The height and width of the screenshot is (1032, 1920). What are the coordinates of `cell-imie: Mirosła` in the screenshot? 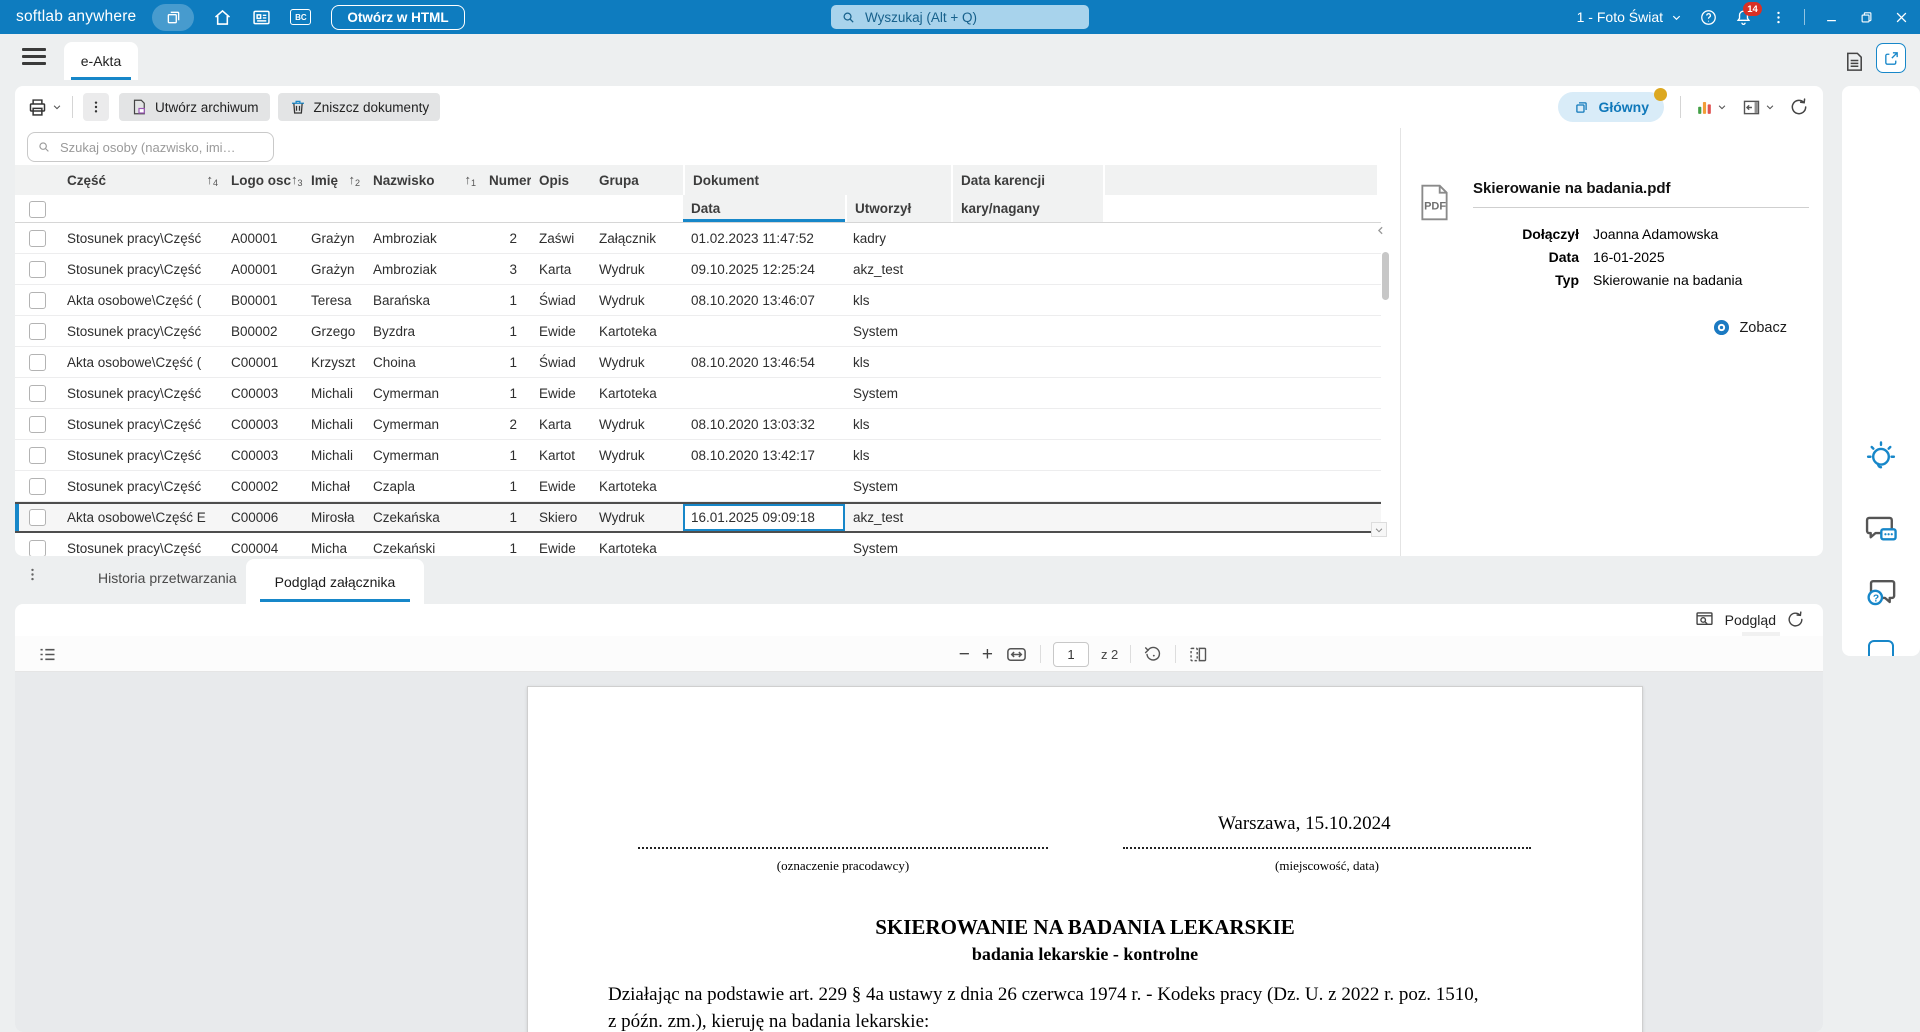 It's located at (334, 517).